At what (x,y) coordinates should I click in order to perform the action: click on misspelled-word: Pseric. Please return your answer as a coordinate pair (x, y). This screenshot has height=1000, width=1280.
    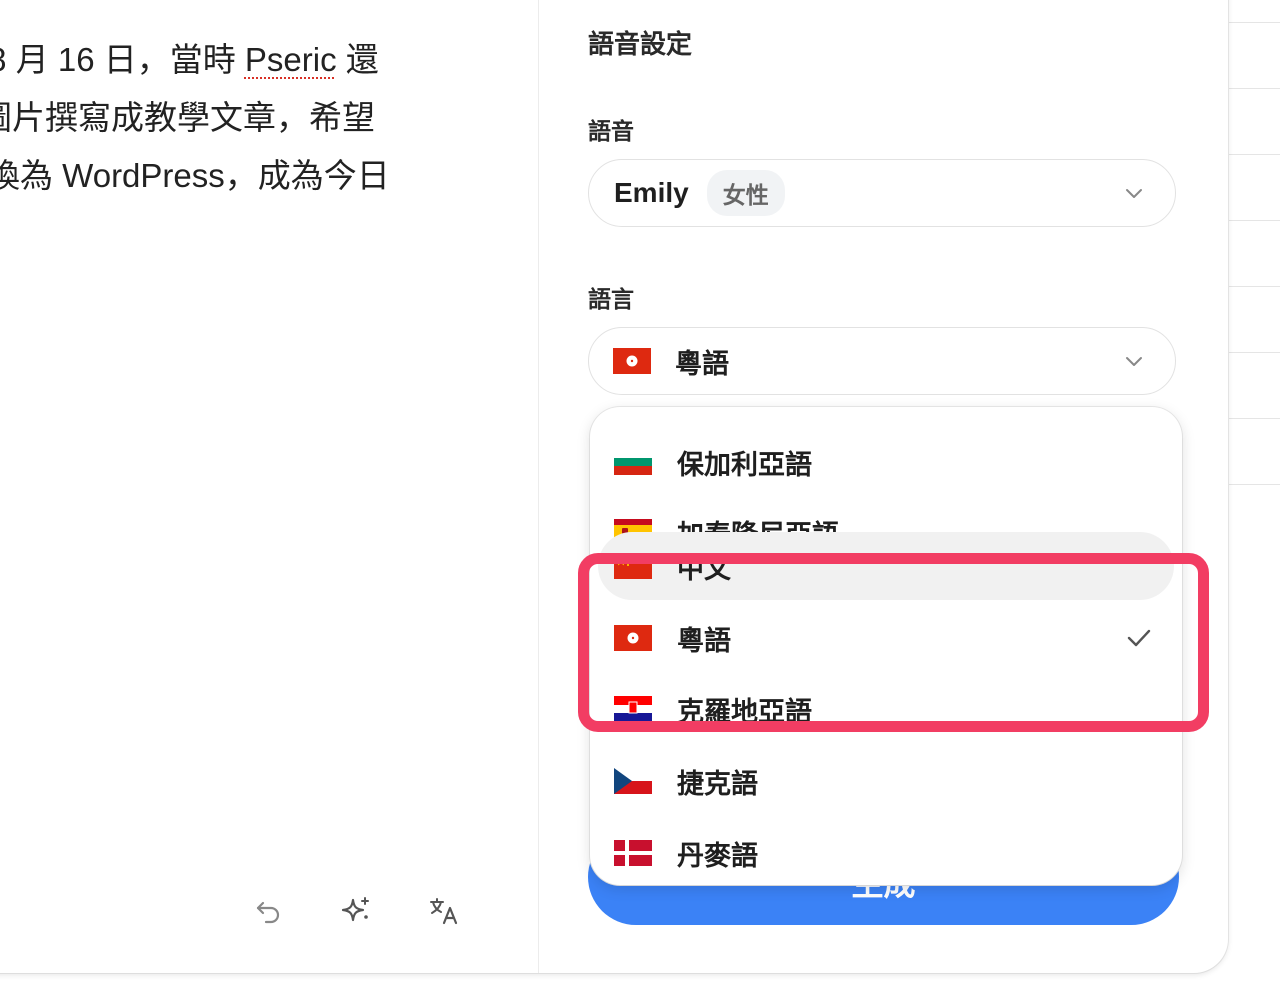
    Looking at the image, I should click on (291, 59).